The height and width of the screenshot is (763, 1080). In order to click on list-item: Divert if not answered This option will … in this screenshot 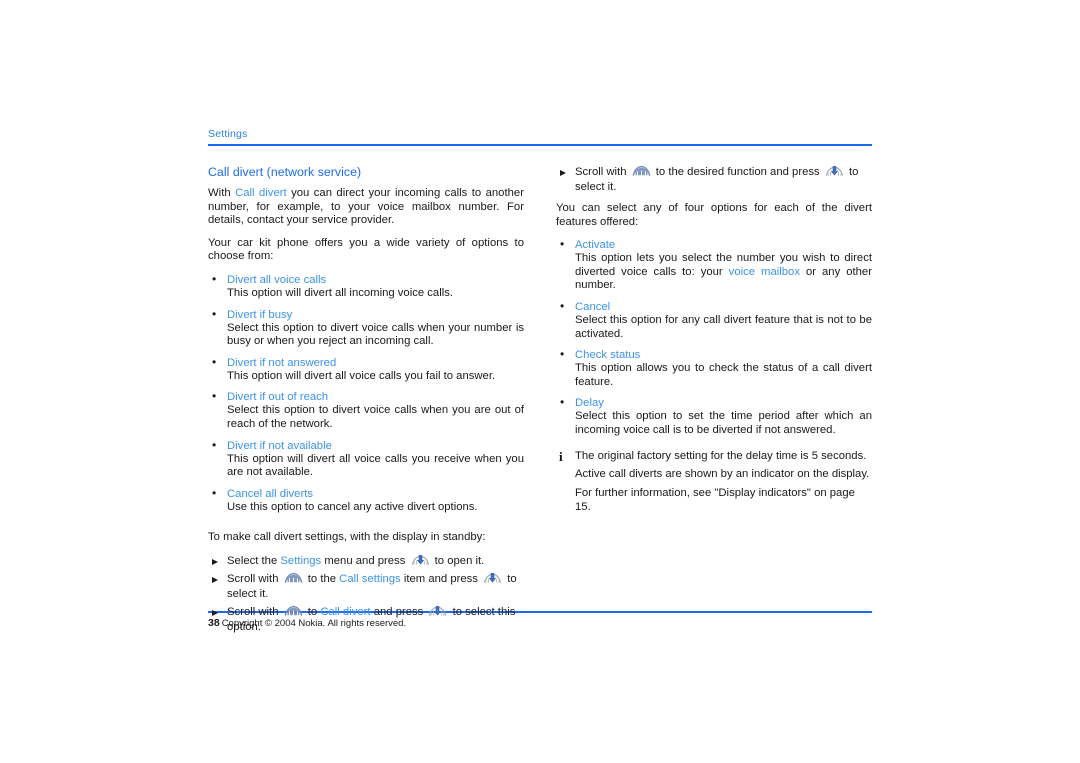, I will do `click(366, 369)`.